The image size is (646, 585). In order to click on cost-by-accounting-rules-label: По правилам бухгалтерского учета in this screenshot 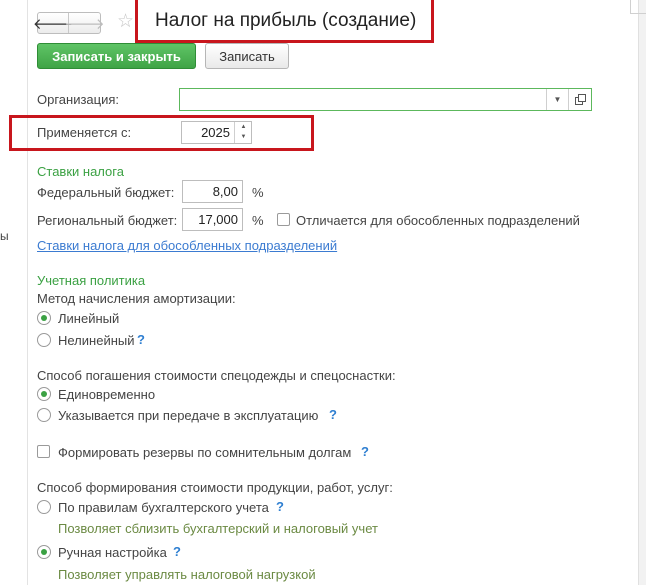, I will do `click(163, 507)`.